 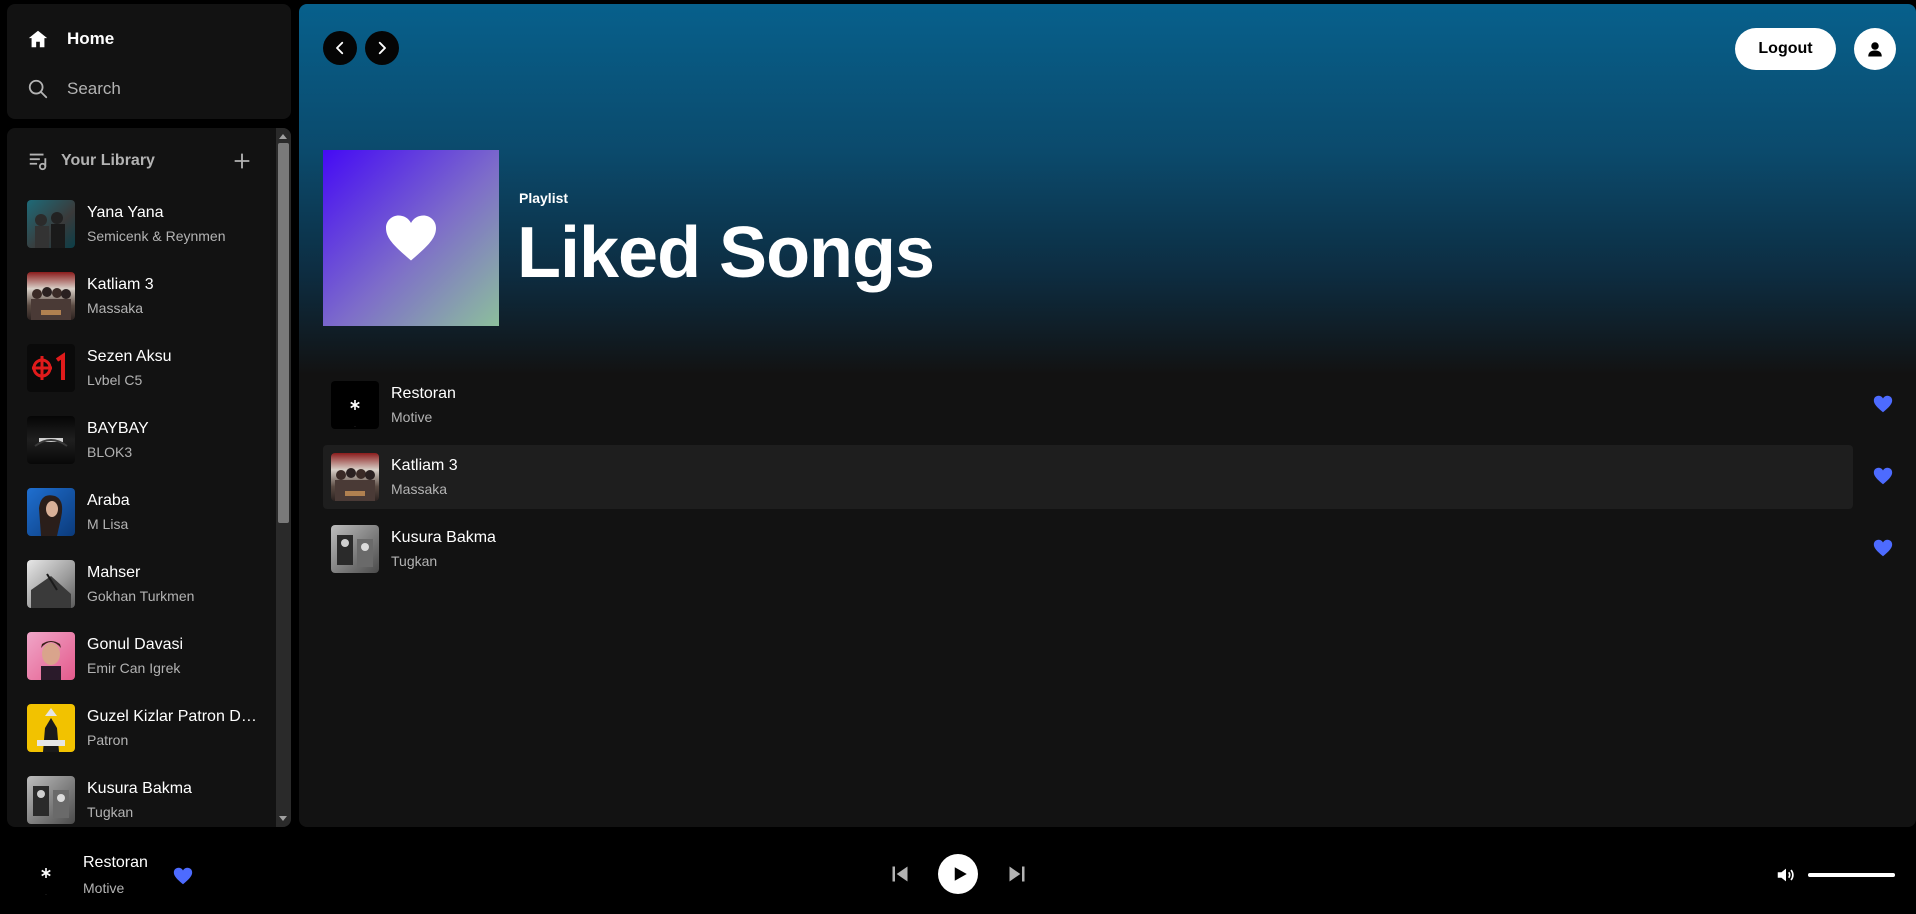 What do you see at coordinates (900, 874) in the screenshot?
I see `previous-track-icon` at bounding box center [900, 874].